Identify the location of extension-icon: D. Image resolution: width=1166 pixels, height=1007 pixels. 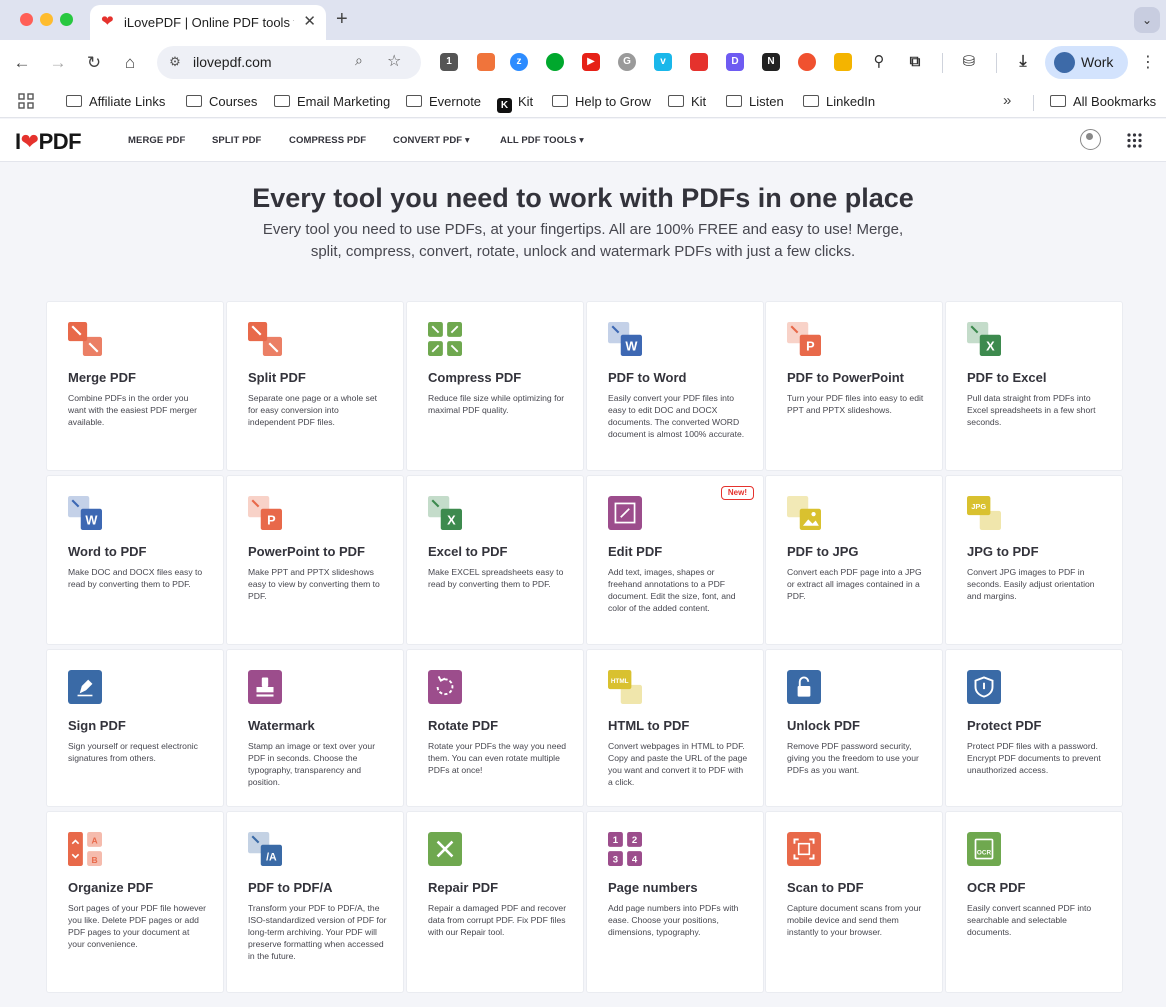
(735, 62).